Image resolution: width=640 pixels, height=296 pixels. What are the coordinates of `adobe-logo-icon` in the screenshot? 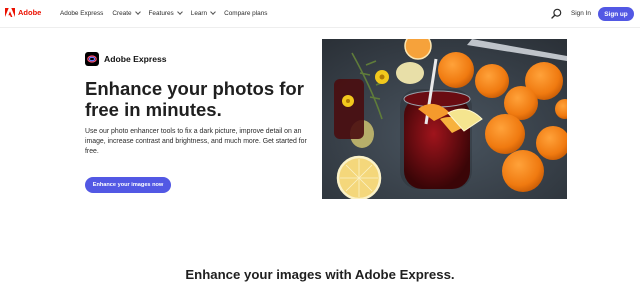 It's located at (10, 12).